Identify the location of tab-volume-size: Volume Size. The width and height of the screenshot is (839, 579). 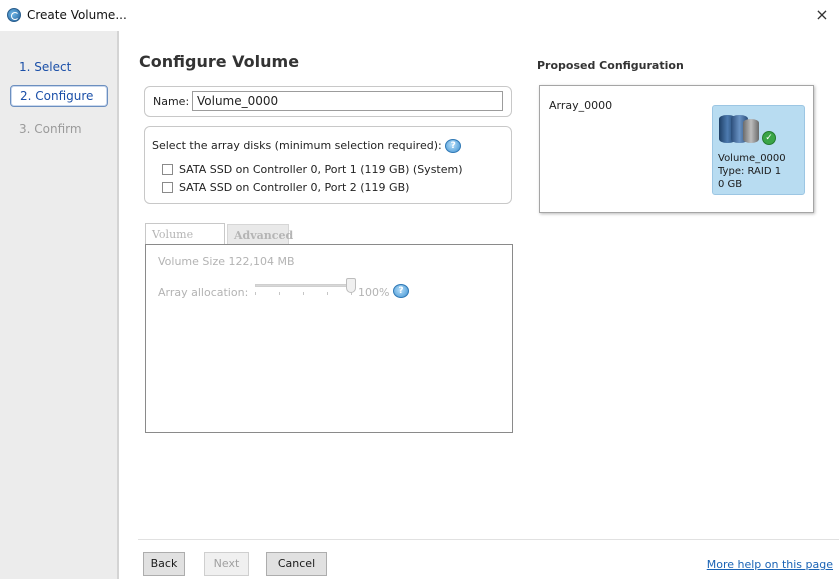
(185, 243).